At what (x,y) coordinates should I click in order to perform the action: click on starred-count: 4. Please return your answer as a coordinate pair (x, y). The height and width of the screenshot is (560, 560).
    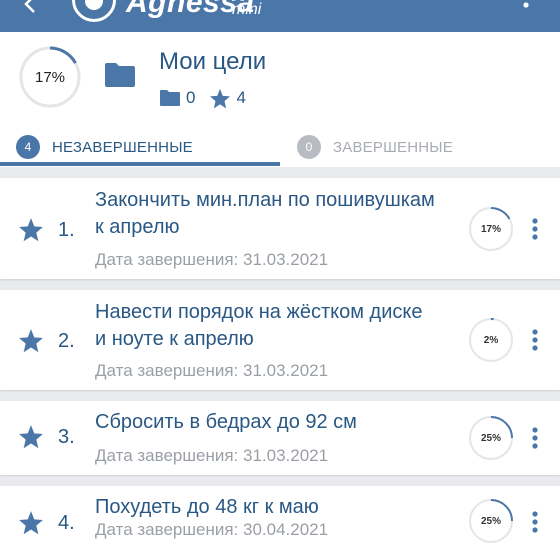
    Looking at the image, I should click on (241, 97).